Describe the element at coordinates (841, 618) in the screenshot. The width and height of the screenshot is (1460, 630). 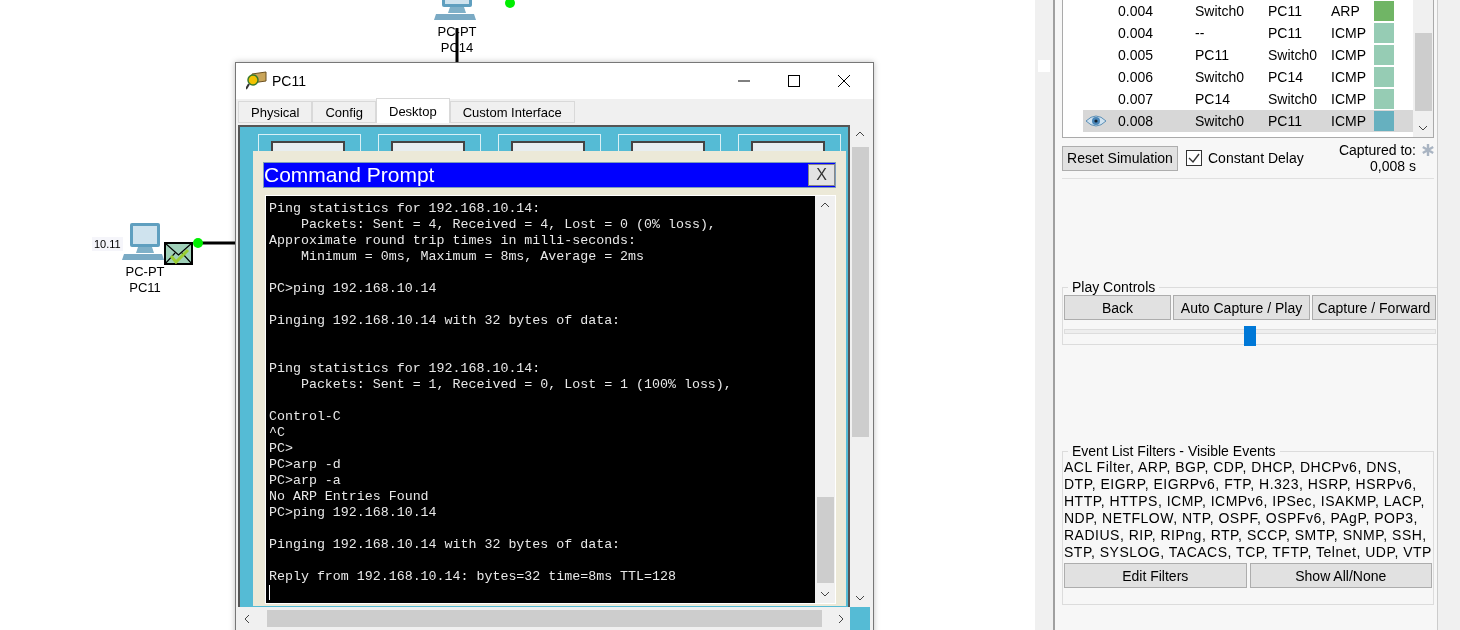
I see `scroll-right-icon` at that location.